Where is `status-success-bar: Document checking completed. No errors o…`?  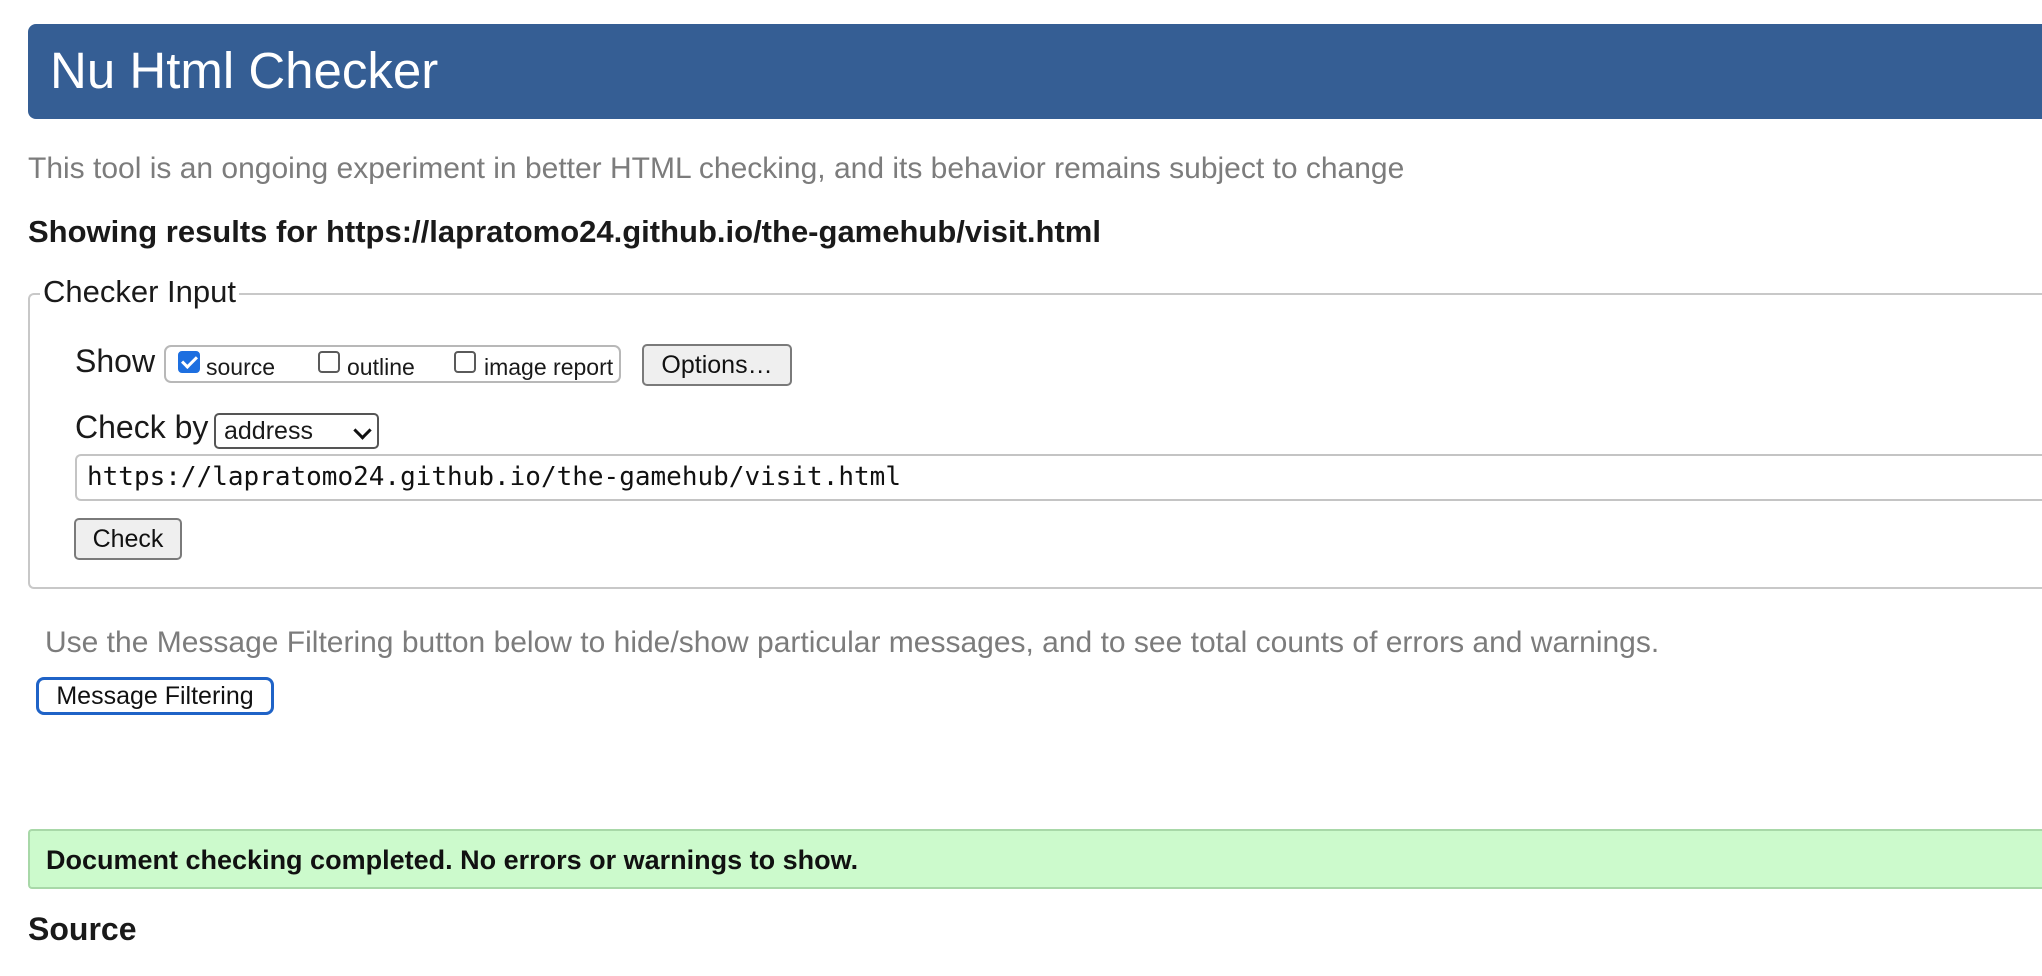 status-success-bar: Document checking completed. No errors o… is located at coordinates (1035, 859).